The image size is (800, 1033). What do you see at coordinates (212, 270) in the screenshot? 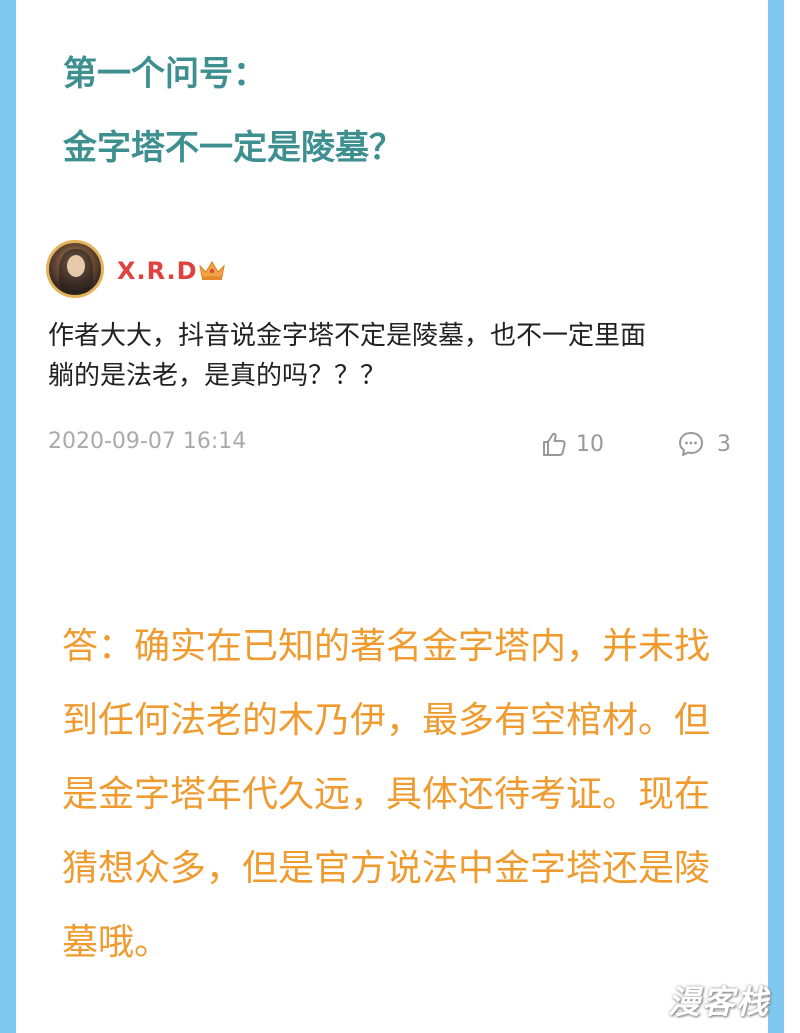
I see `crown-icon` at bounding box center [212, 270].